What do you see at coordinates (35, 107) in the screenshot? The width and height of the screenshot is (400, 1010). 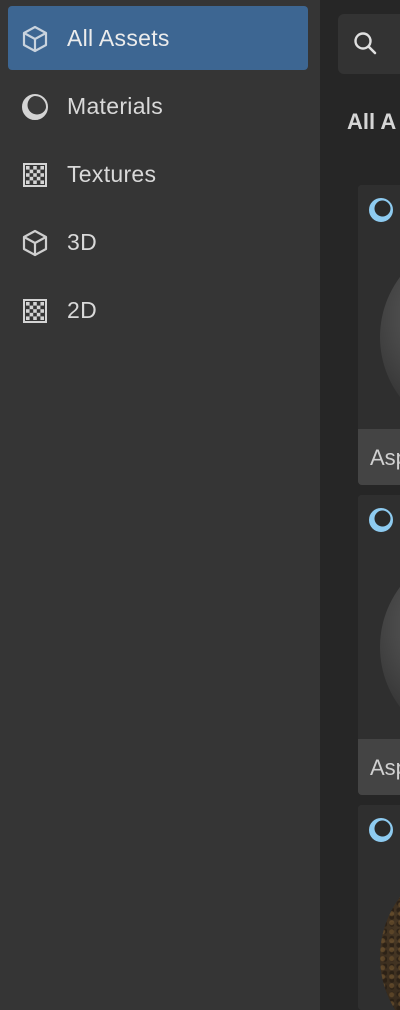 I see `sphere-icon` at bounding box center [35, 107].